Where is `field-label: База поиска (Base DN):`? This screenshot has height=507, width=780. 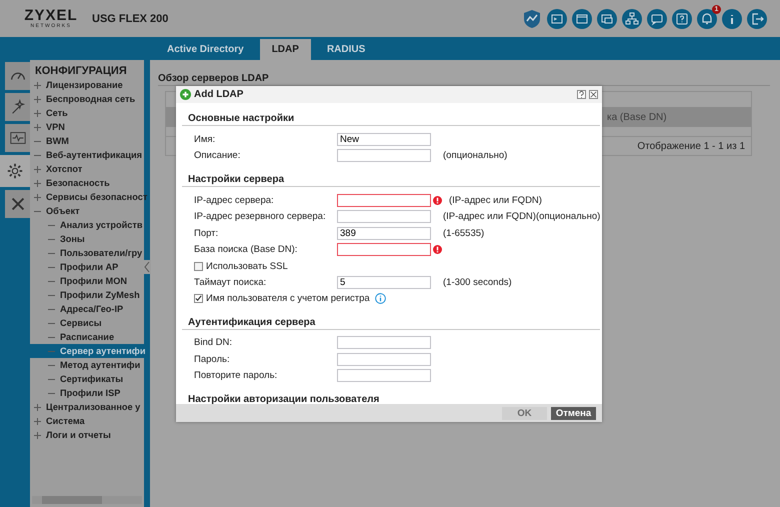
field-label: База поиска (Base DN): is located at coordinates (246, 250).